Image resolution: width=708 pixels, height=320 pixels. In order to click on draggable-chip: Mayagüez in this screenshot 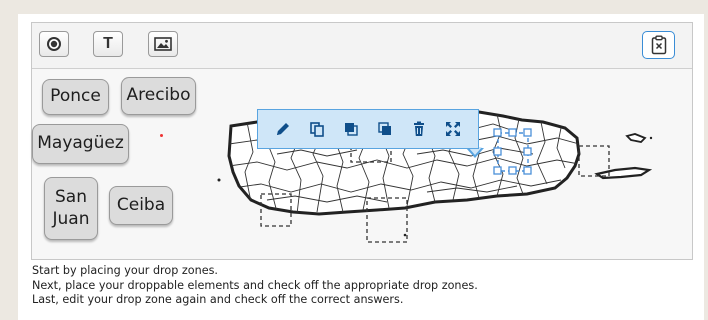, I will do `click(80, 144)`.